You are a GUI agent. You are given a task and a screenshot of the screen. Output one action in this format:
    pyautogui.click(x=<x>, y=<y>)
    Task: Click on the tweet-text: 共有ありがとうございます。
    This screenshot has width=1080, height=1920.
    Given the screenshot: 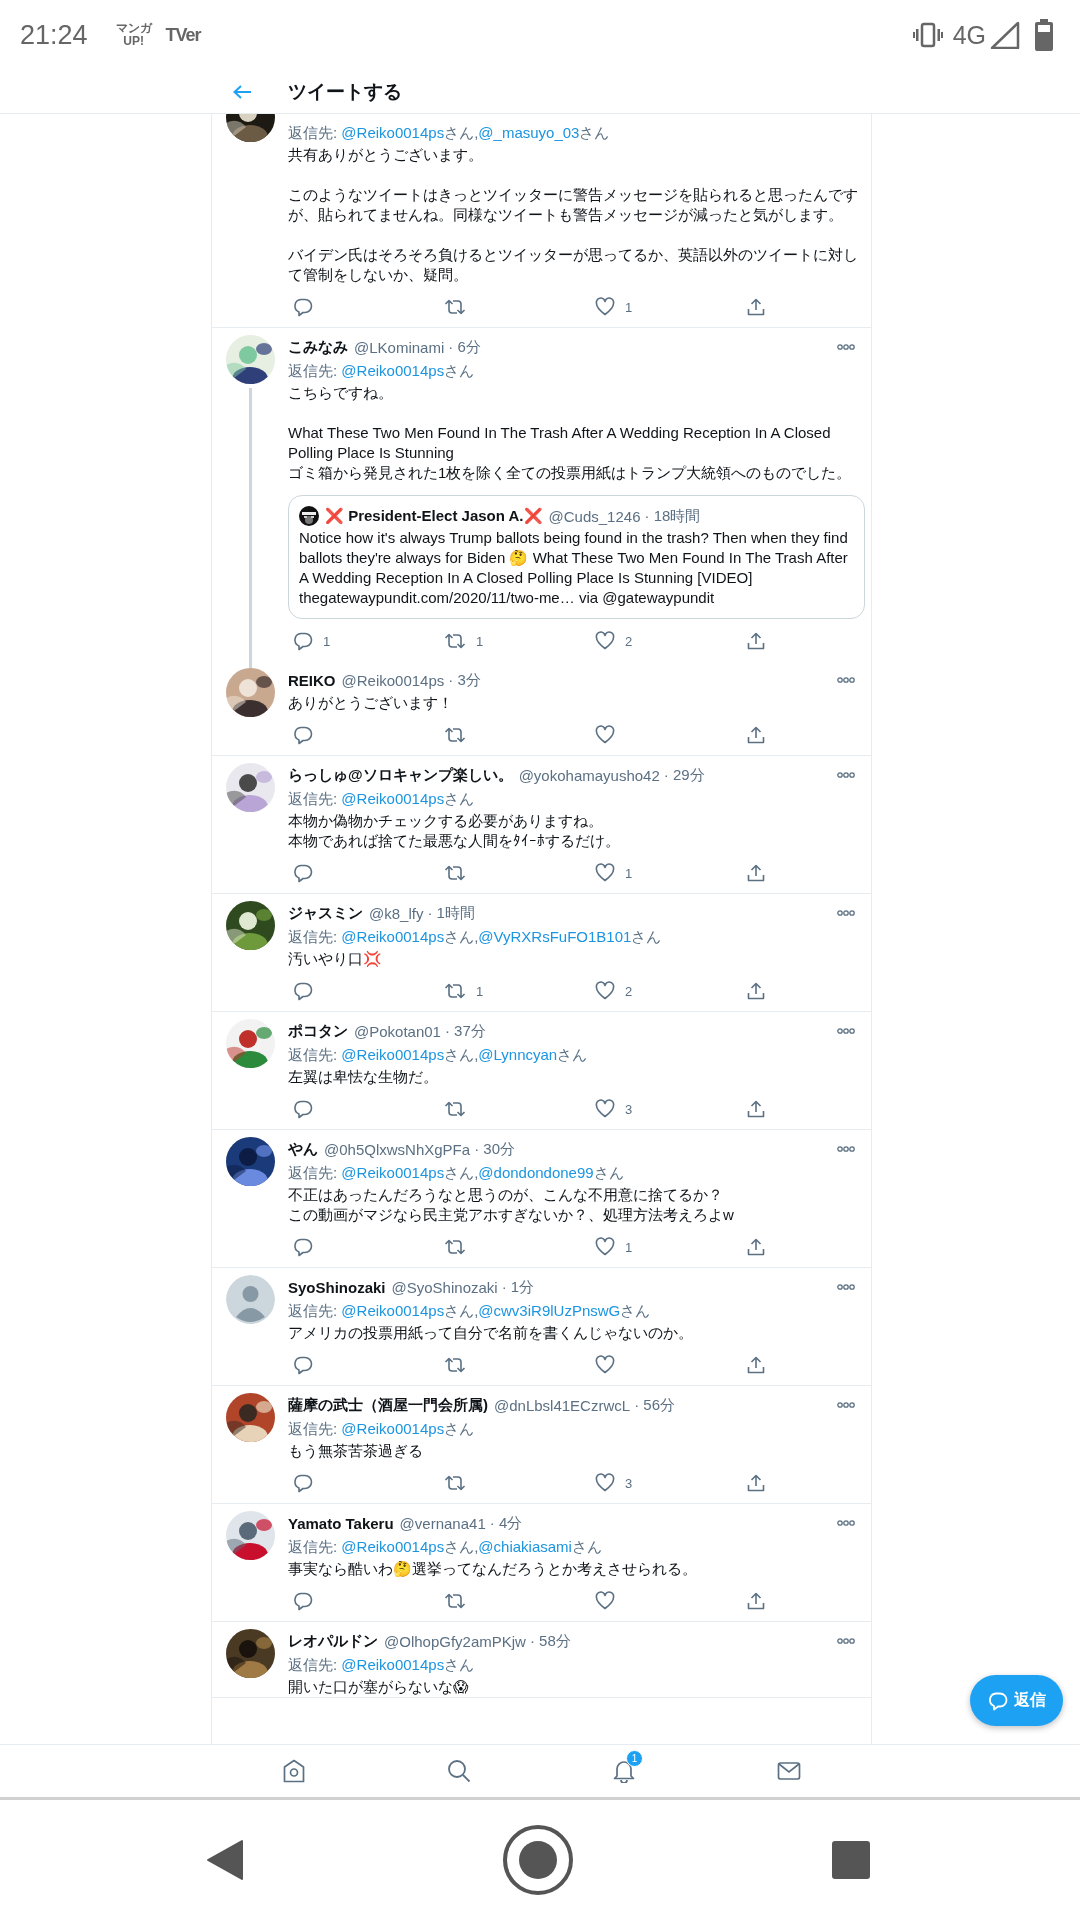 What is the action you would take?
    pyautogui.click(x=386, y=155)
    